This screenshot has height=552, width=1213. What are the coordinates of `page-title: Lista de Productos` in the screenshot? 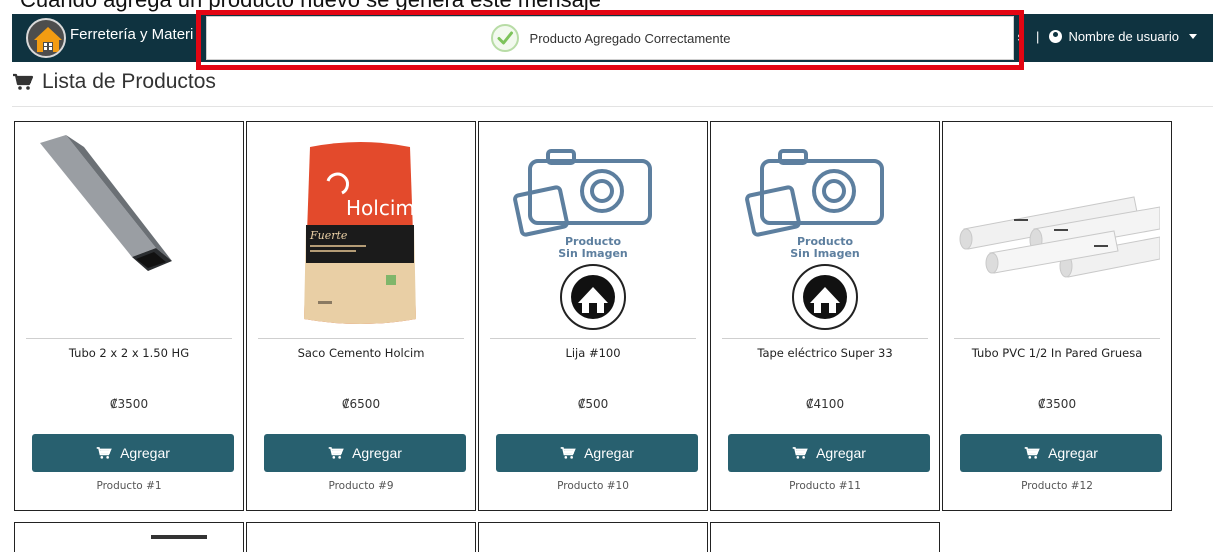 It's located at (114, 82).